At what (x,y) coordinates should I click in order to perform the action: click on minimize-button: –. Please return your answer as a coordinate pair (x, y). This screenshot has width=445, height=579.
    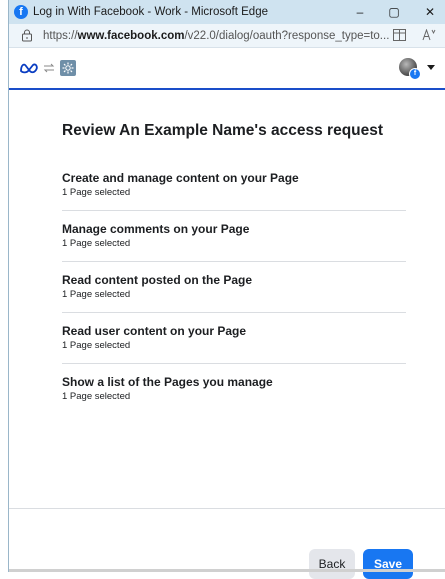
    Looking at the image, I should click on (360, 12).